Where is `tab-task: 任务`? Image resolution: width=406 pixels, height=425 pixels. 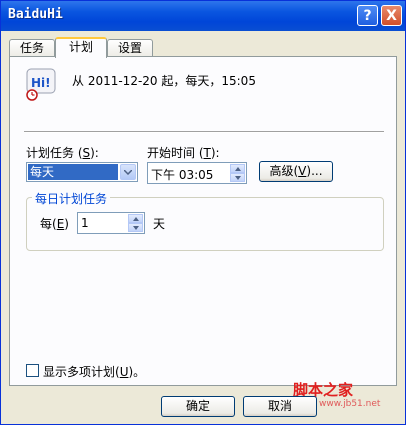 tab-task: 任务 is located at coordinates (32, 48).